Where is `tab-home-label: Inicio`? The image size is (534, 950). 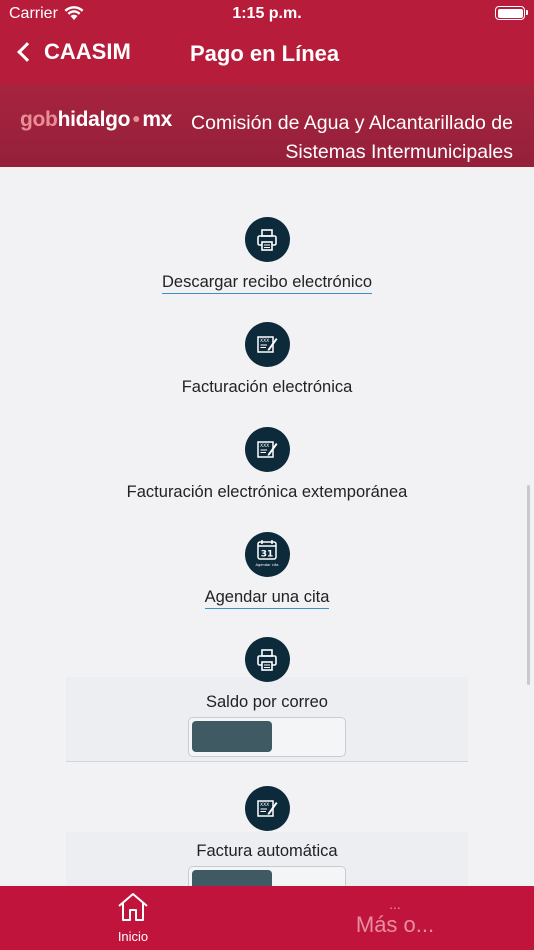 tab-home-label: Inicio is located at coordinates (133, 936).